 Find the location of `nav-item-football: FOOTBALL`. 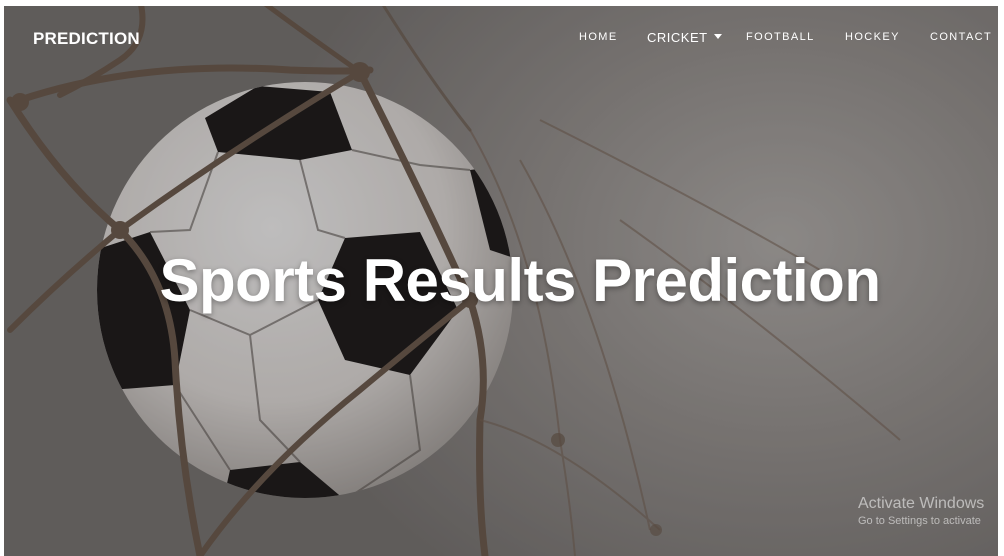

nav-item-football: FOOTBALL is located at coordinates (780, 37).